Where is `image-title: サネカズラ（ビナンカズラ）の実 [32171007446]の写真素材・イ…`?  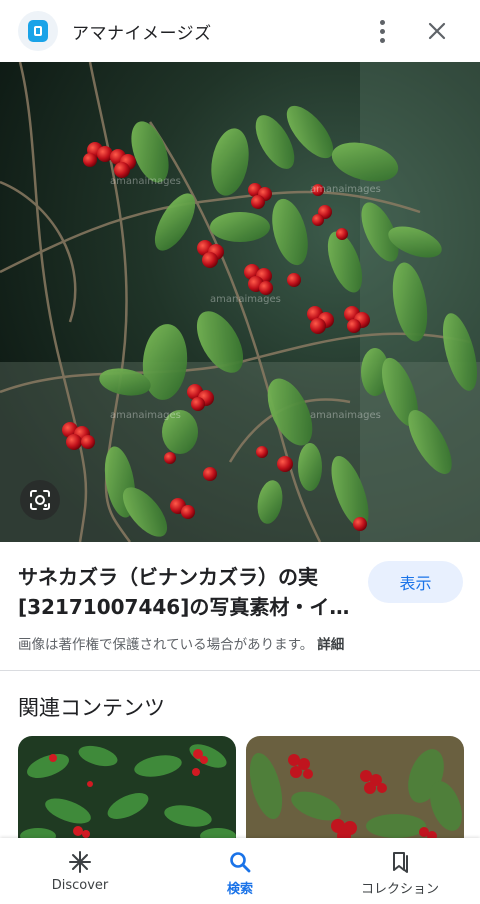 image-title: サネカズラ（ビナンカズラ）の実 [32171007446]の写真素材・イ… is located at coordinates (187, 592).